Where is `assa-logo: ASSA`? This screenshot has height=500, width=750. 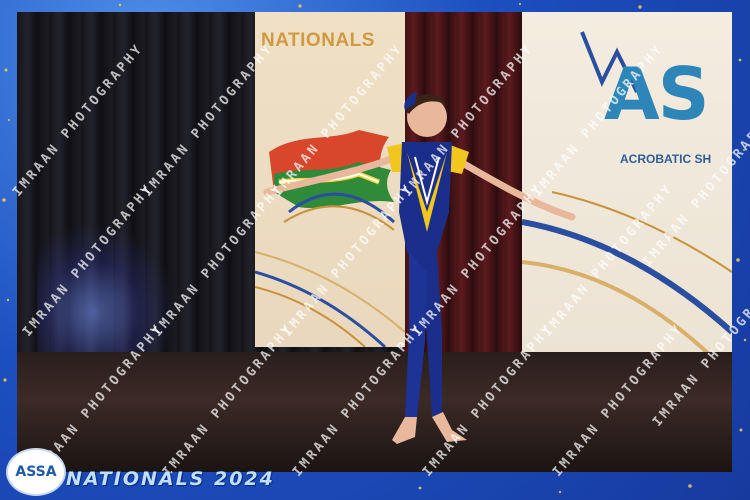
assa-logo: ASSA is located at coordinates (36, 472).